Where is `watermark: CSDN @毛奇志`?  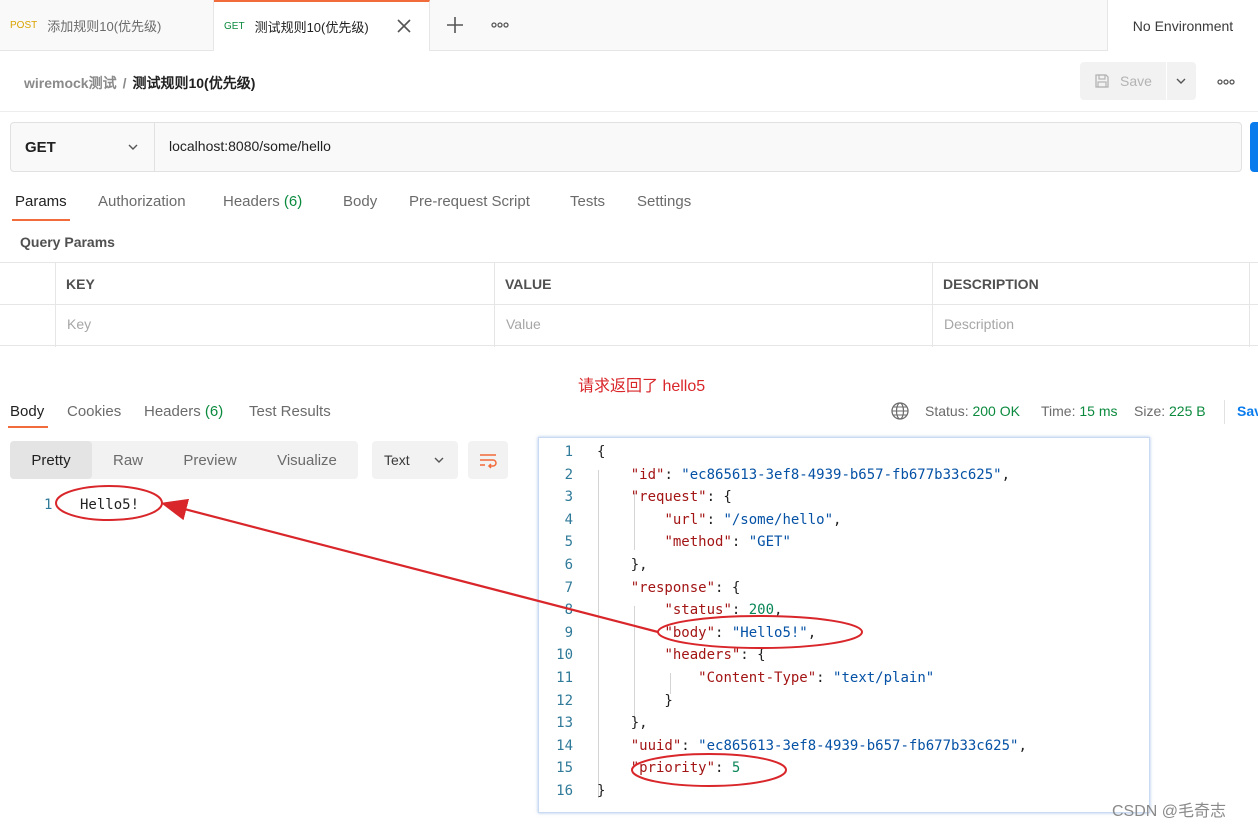 watermark: CSDN @毛奇志 is located at coordinates (1169, 811).